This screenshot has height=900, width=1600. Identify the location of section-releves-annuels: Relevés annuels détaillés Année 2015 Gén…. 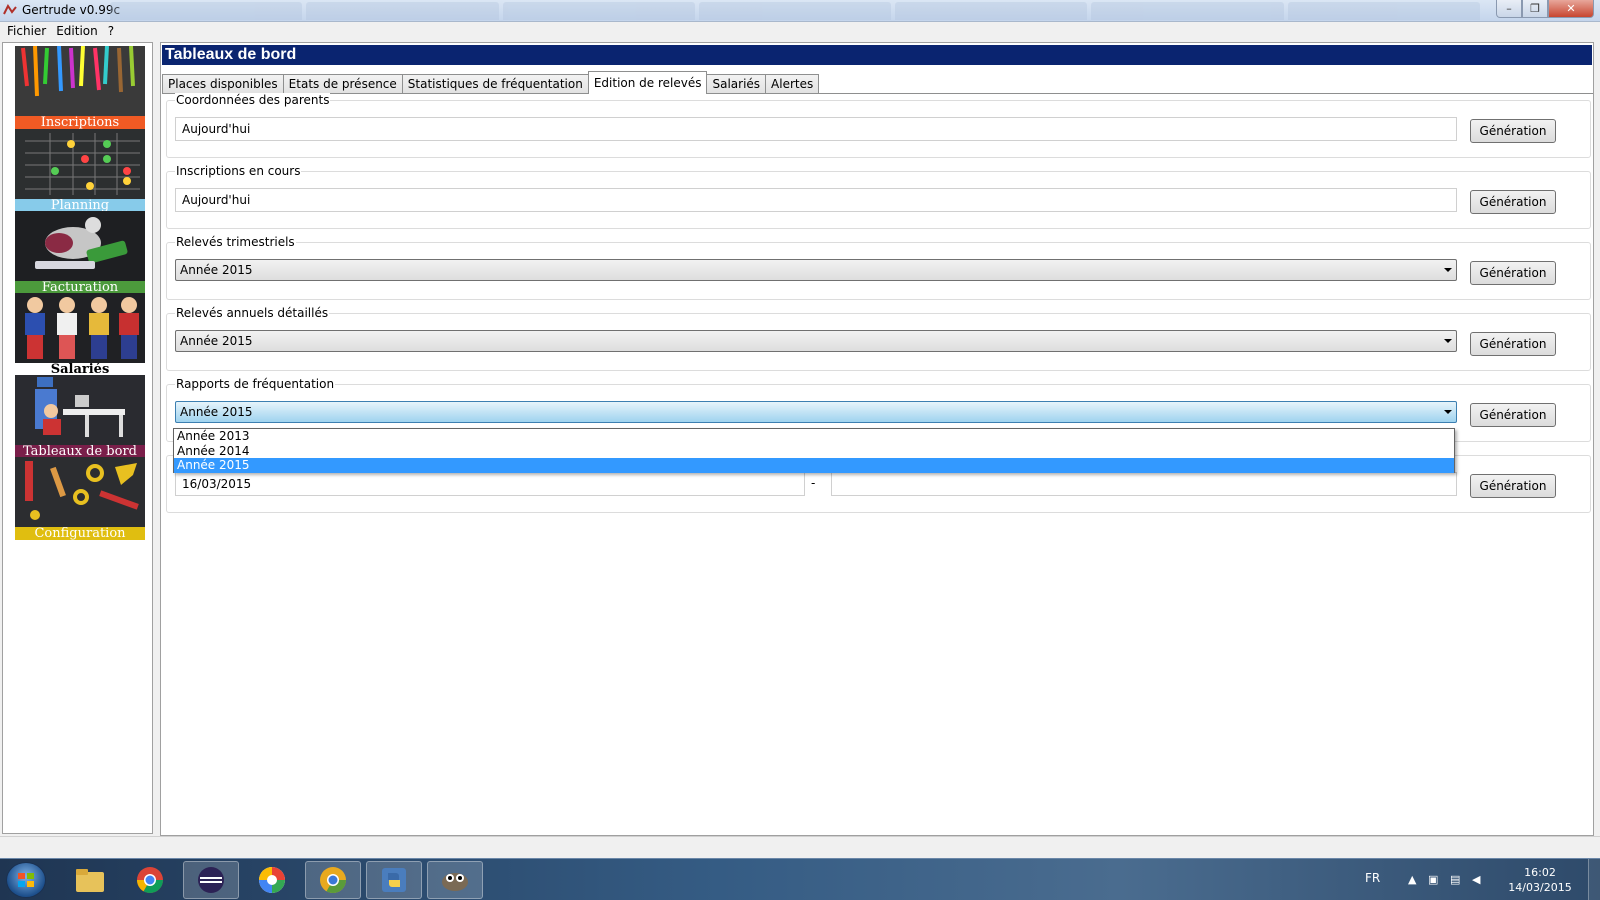
(878, 338).